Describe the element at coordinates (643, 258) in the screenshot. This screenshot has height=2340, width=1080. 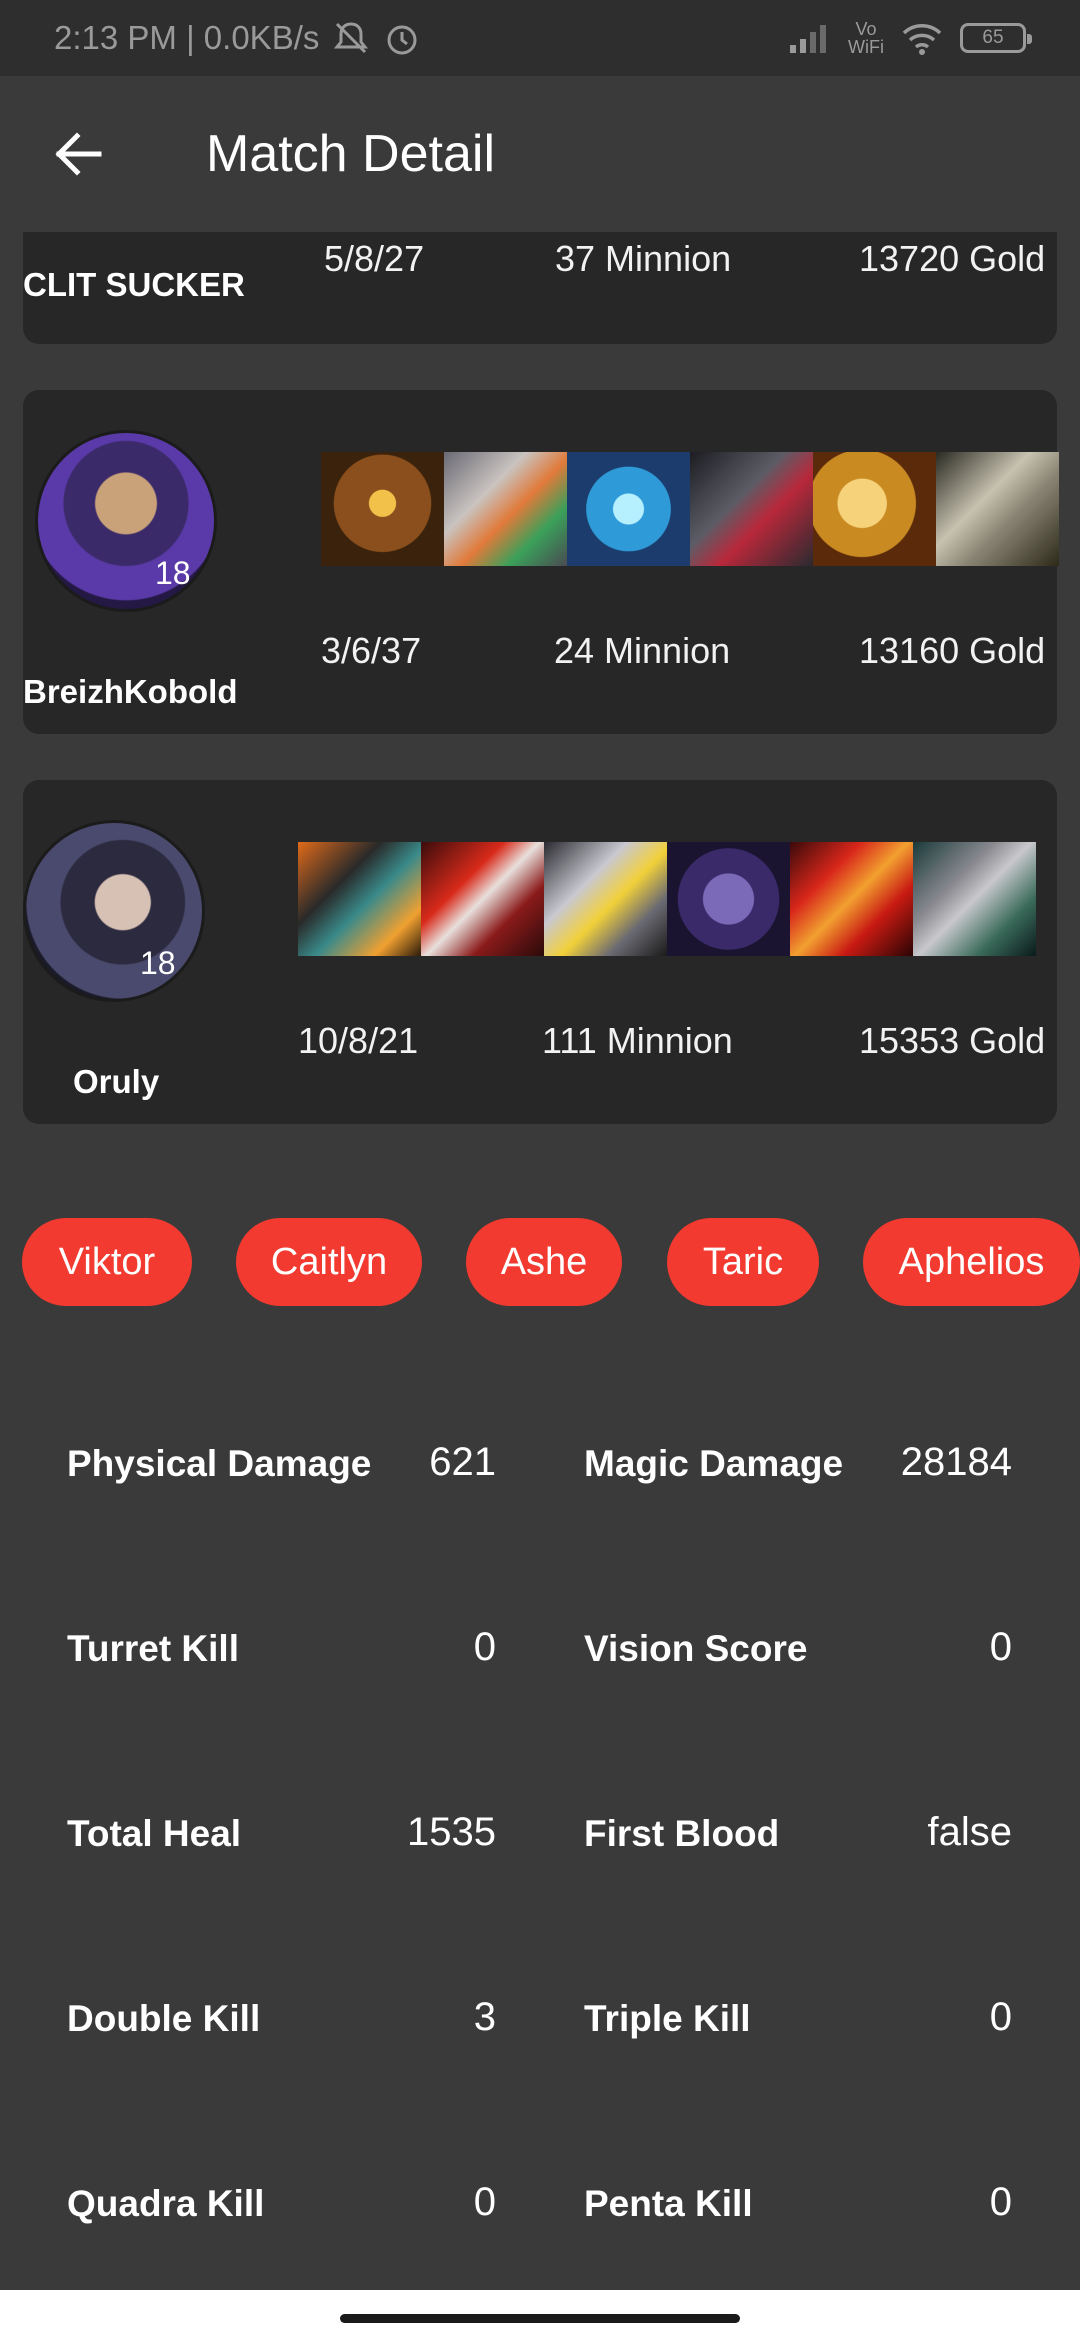
I see `player-minions: 37 Minnion` at that location.